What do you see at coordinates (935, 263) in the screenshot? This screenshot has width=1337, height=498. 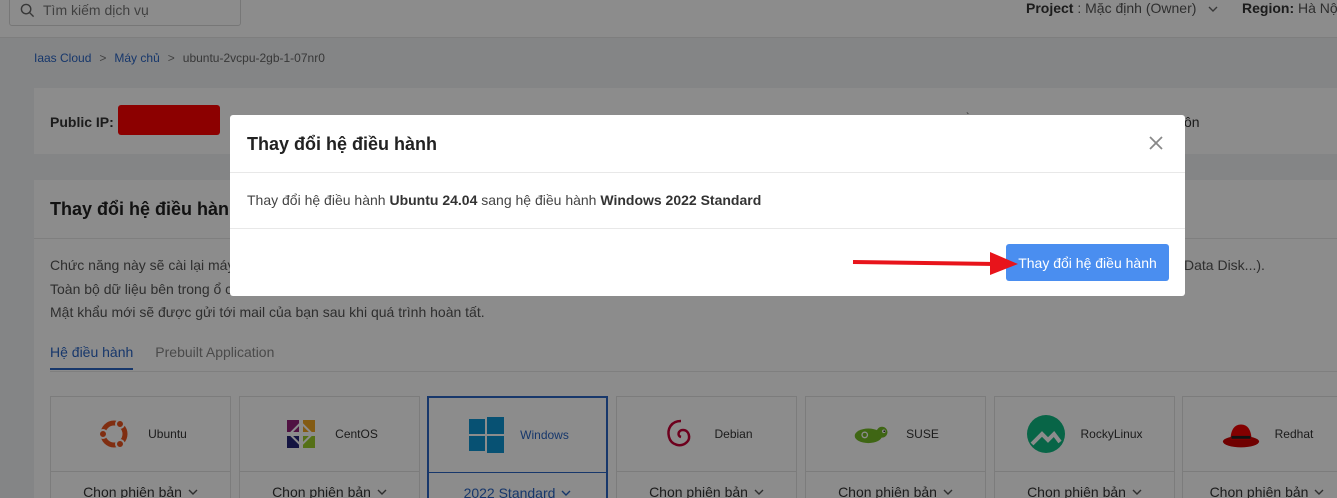 I see `annotation-arrow-icon` at bounding box center [935, 263].